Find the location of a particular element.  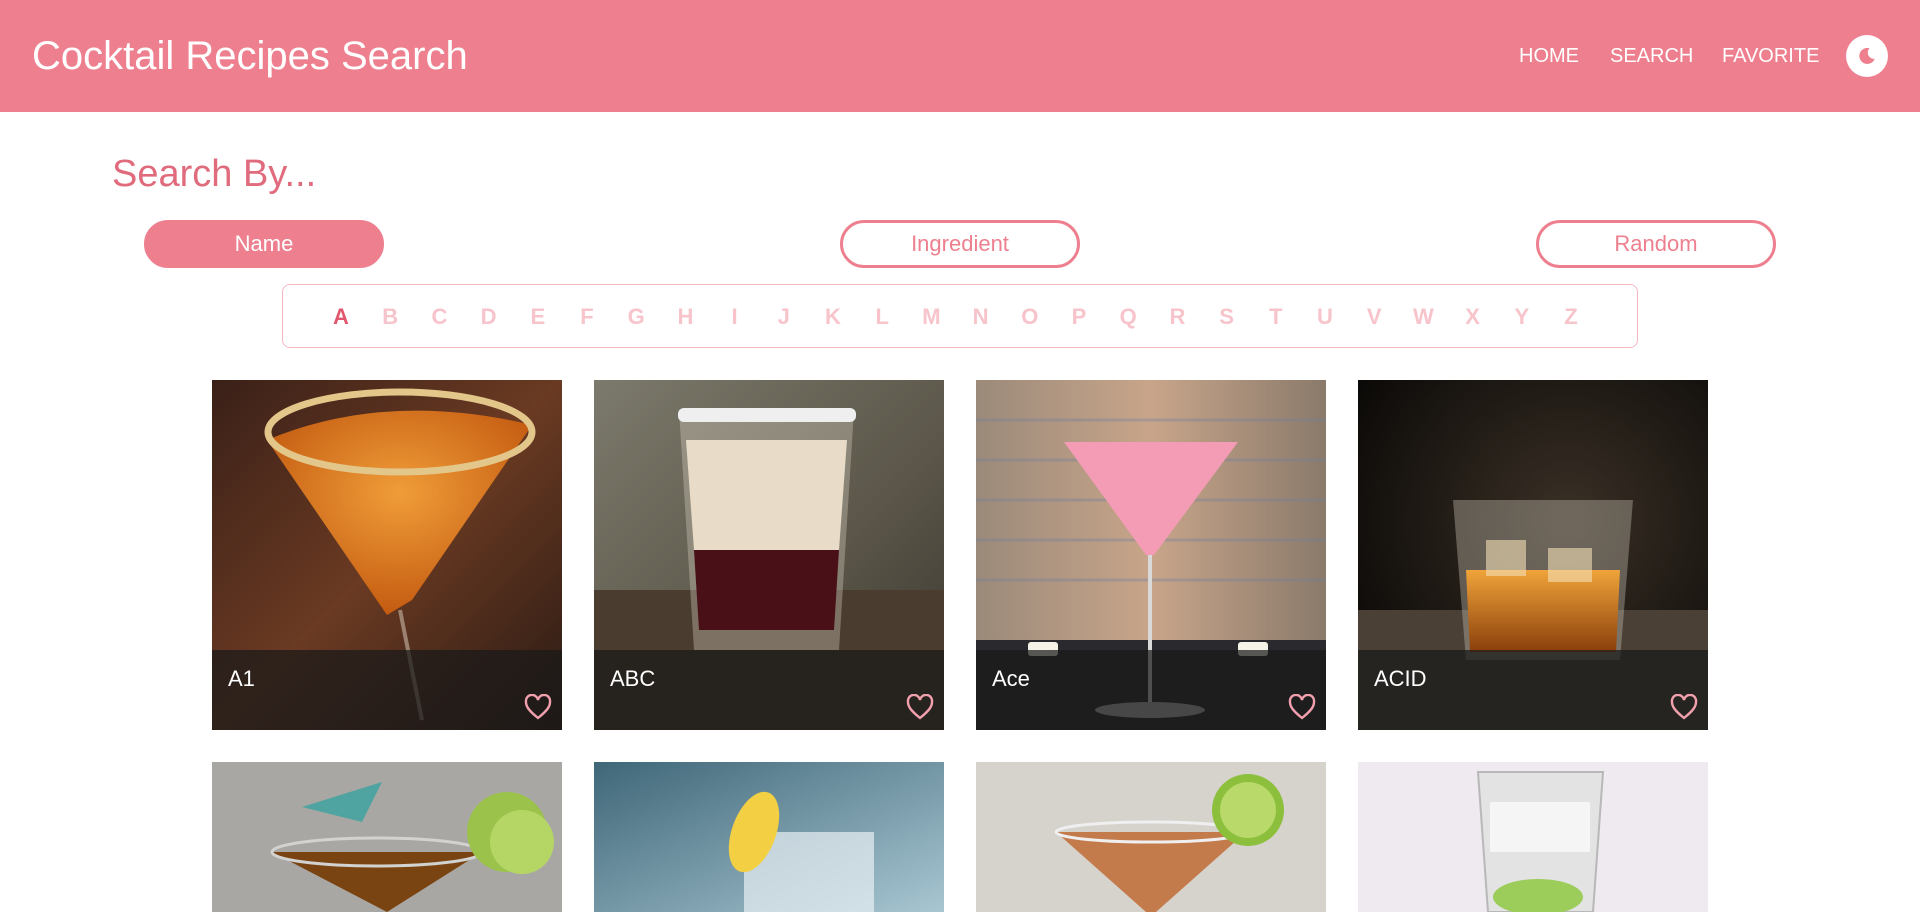

letter-filter-b: B is located at coordinates (390, 317).